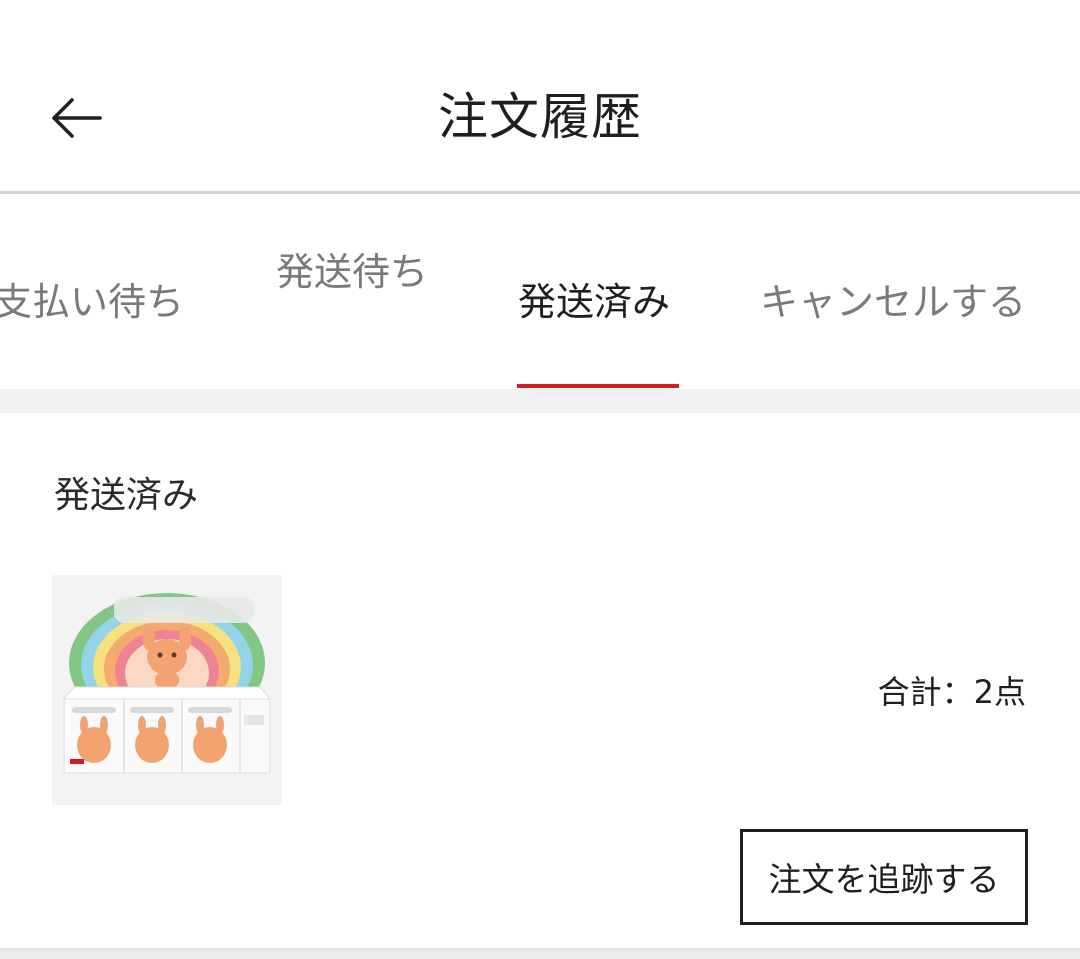 The width and height of the screenshot is (1080, 959). What do you see at coordinates (126, 495) in the screenshot?
I see `order-status-label: 発送済み` at bounding box center [126, 495].